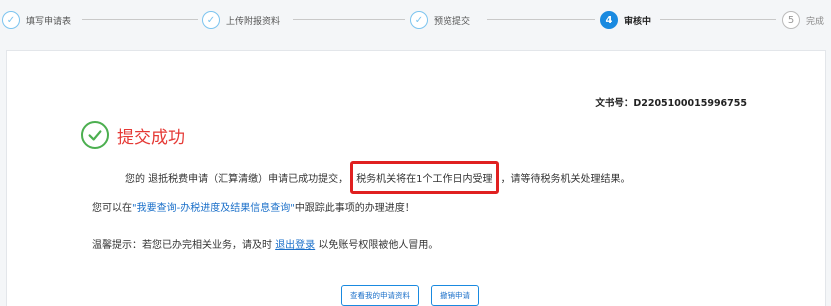  I want to click on success-header: 提交成功, so click(133, 135).